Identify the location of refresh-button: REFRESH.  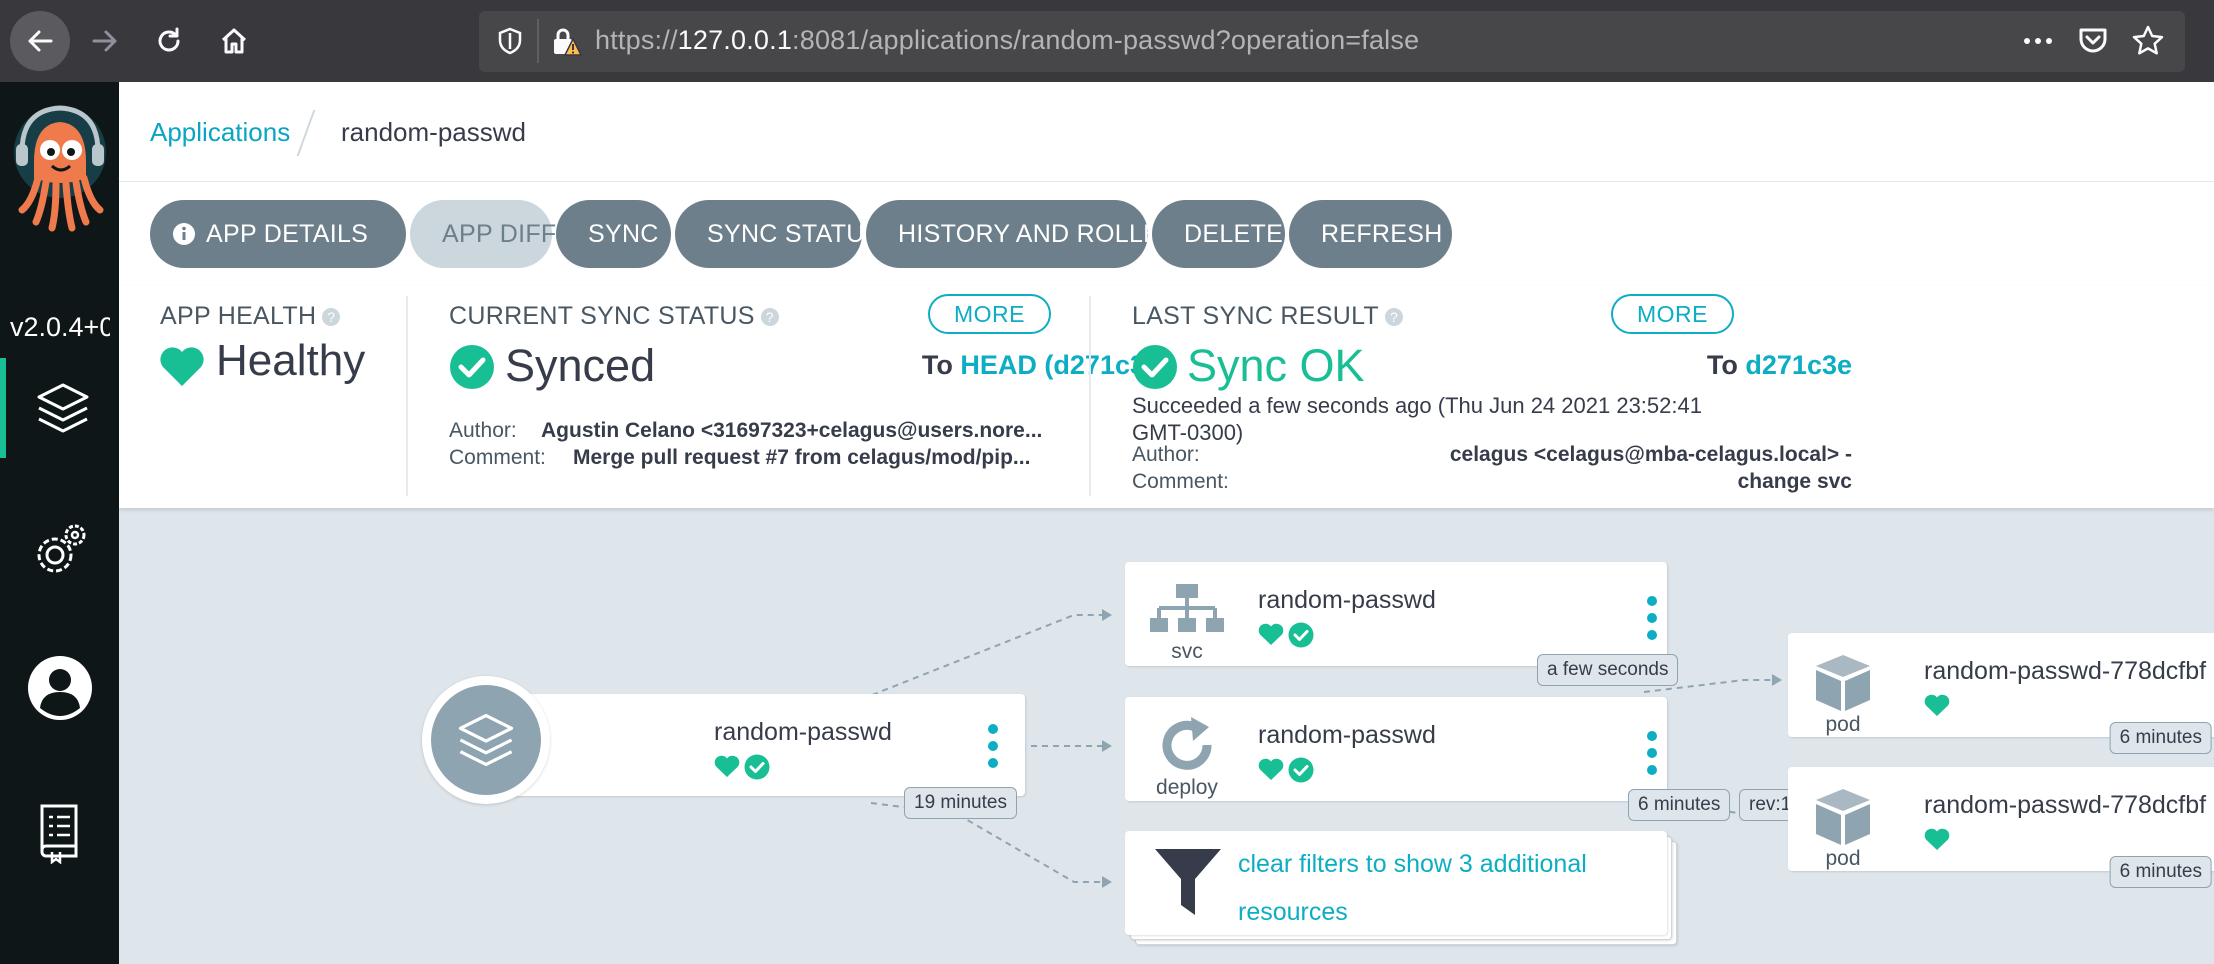
(1370, 234).